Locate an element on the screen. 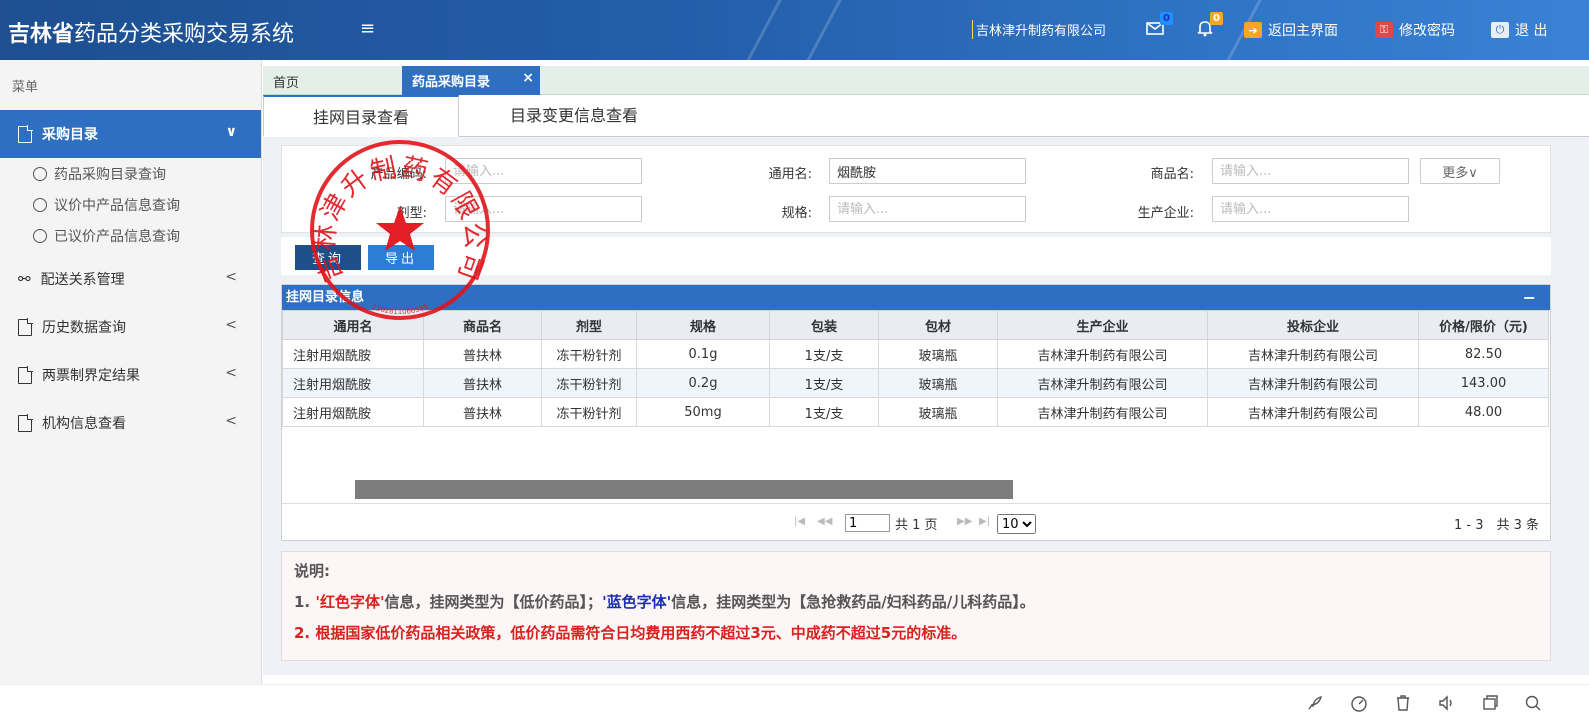  rocket-icon is located at coordinates (1316, 704).